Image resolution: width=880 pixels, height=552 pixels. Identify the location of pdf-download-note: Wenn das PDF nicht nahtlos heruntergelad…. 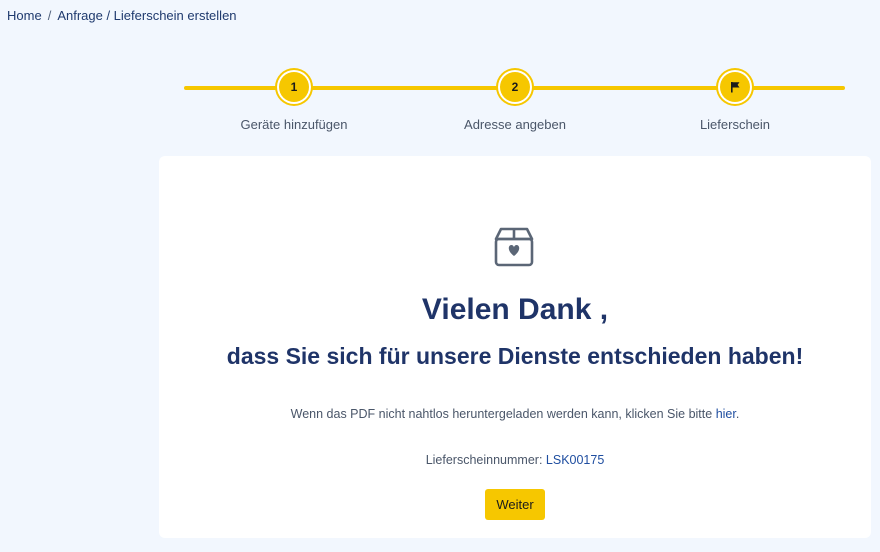
(515, 414).